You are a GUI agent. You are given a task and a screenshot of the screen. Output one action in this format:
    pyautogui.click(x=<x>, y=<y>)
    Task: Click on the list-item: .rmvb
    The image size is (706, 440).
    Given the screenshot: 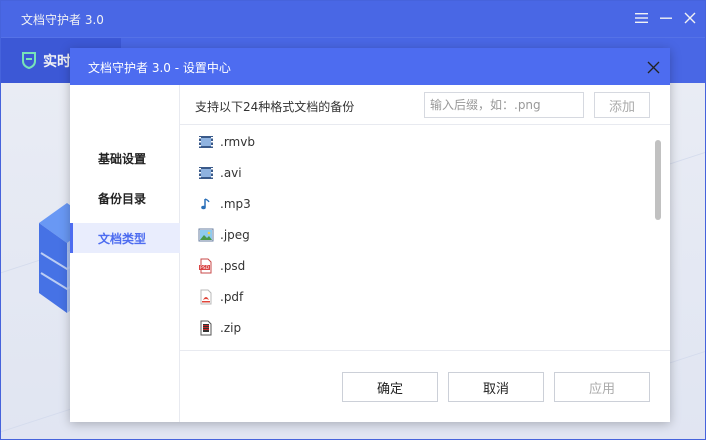 What is the action you would take?
    pyautogui.click(x=415, y=141)
    